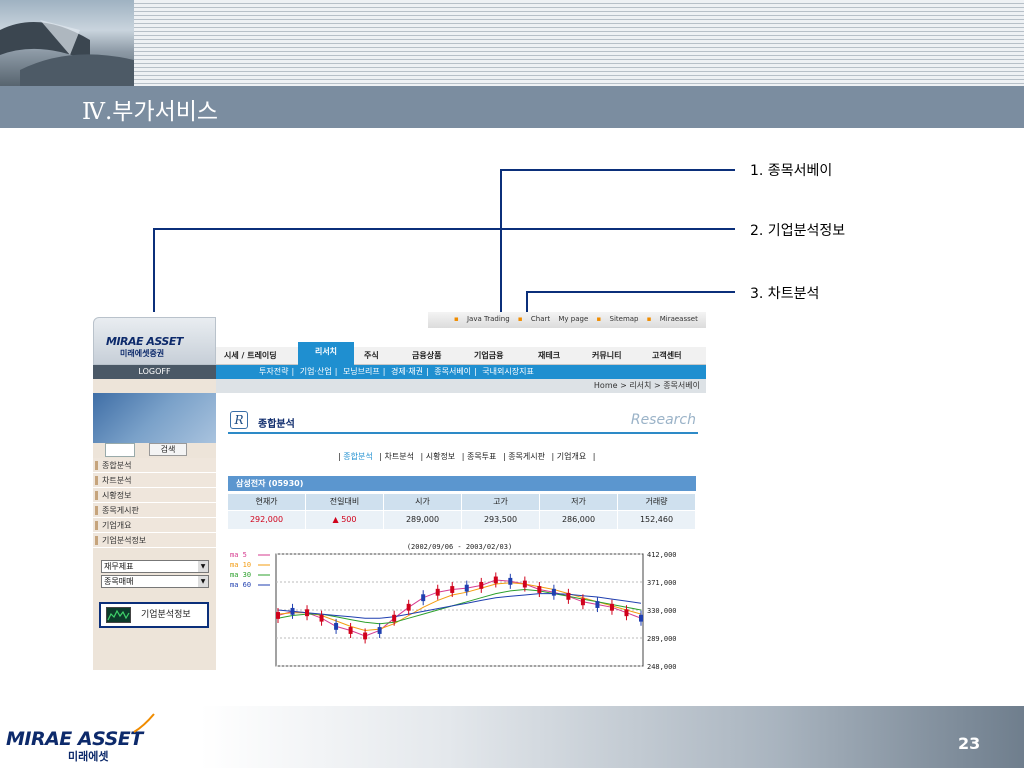 The image size is (1024, 768). I want to click on callout-3: 3. 차트분석, so click(785, 294).